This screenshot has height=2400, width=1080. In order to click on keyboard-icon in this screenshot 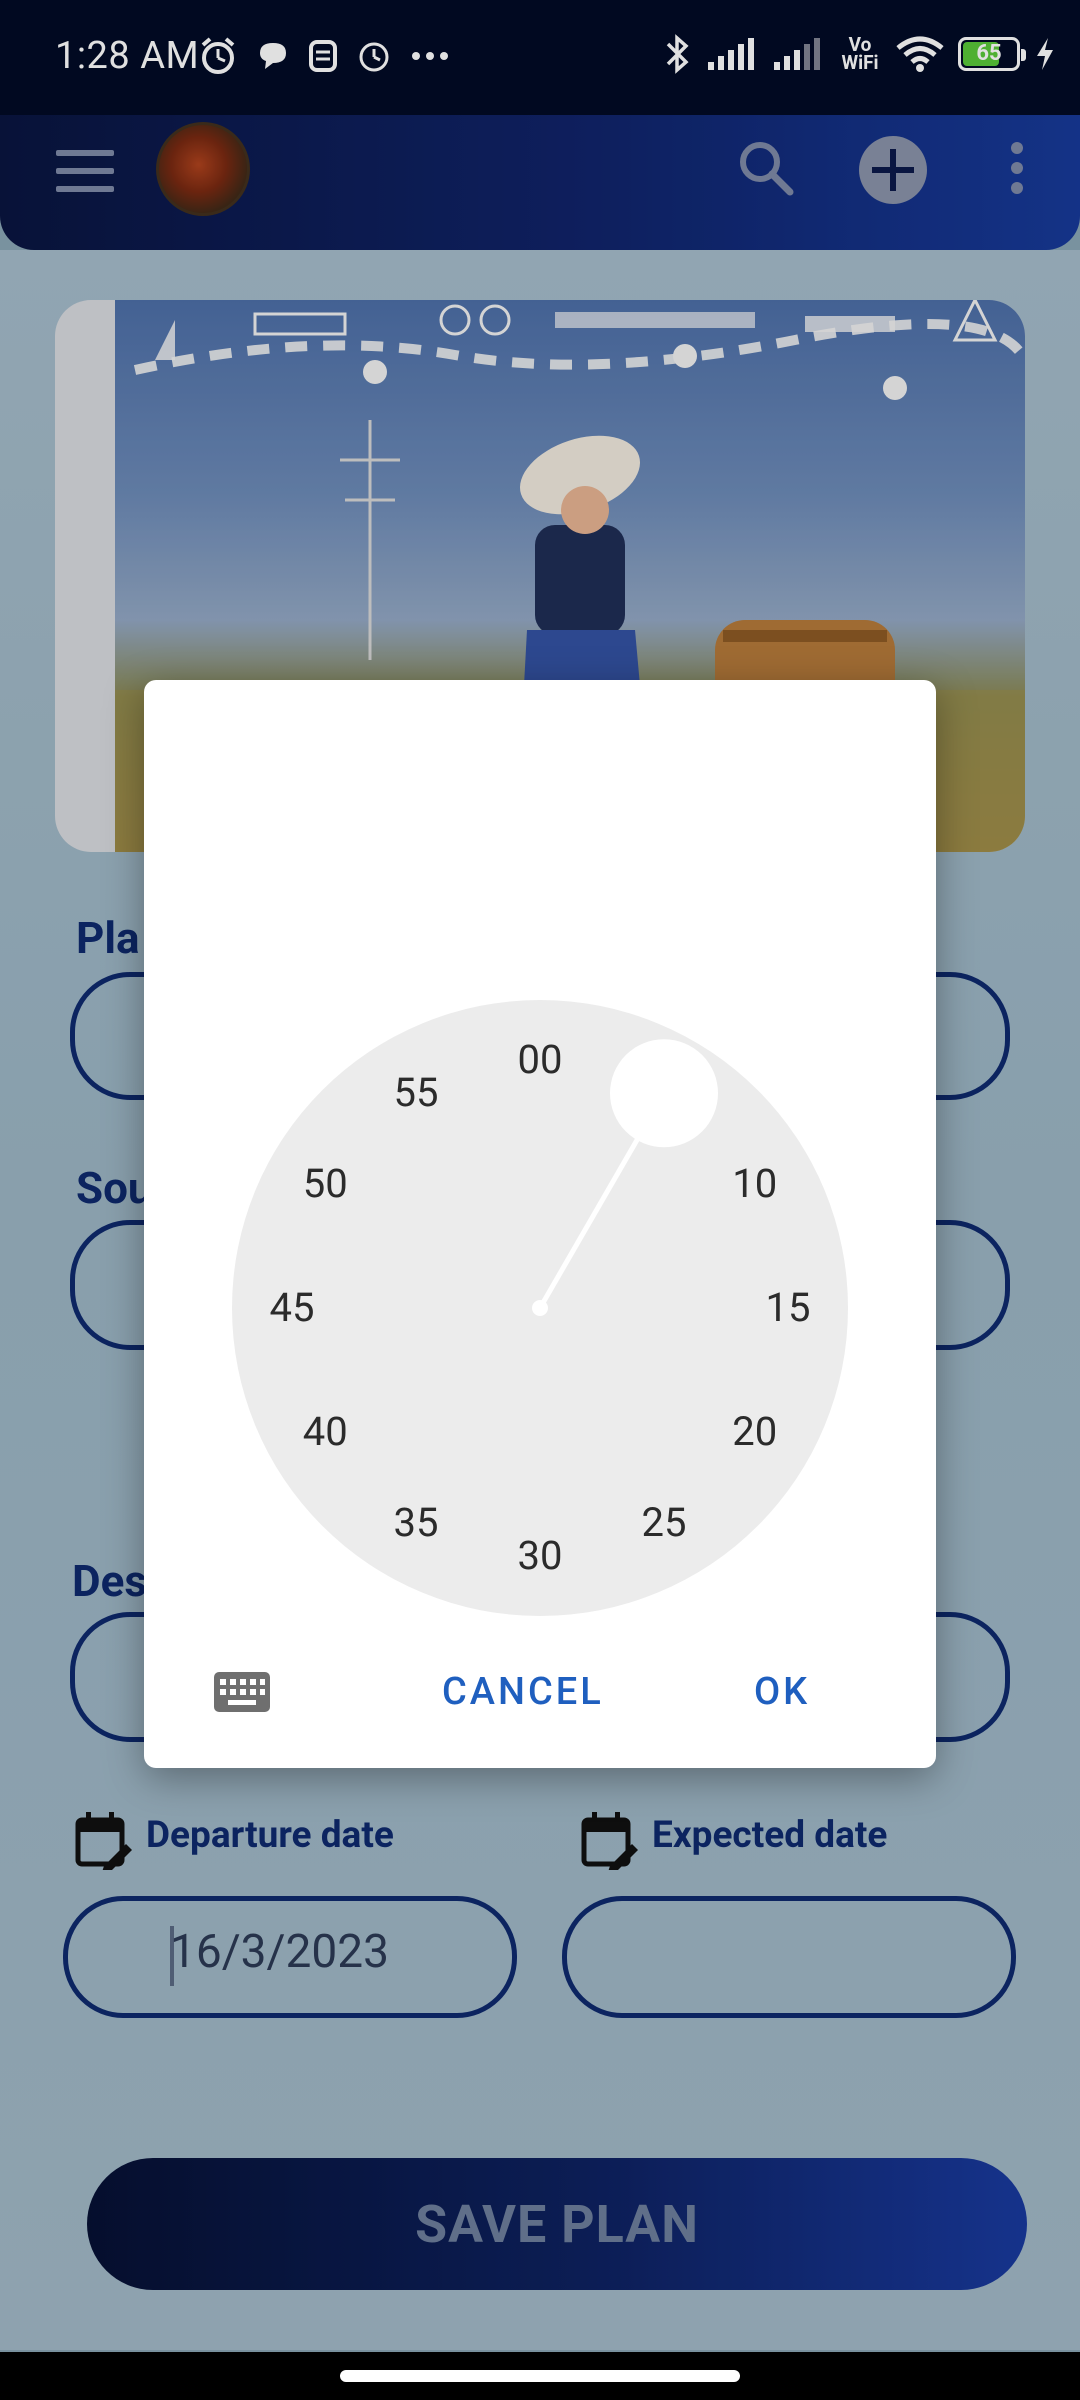, I will do `click(242, 1692)`.